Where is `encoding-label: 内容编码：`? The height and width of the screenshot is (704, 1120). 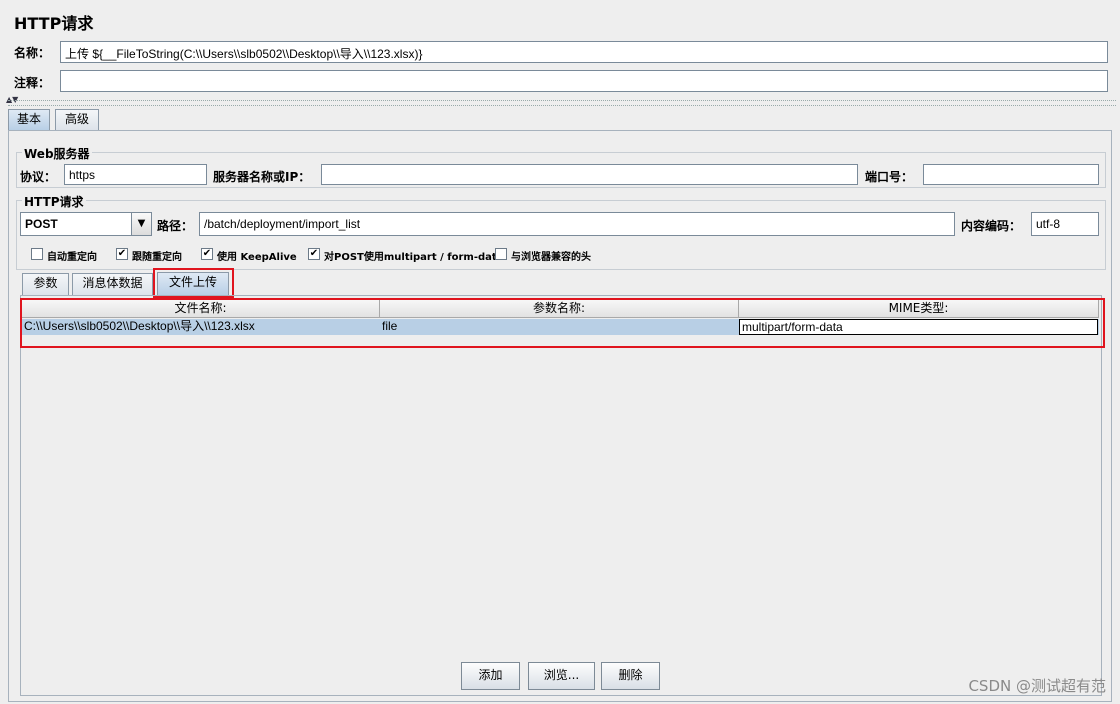
encoding-label: 内容编码： is located at coordinates (991, 226).